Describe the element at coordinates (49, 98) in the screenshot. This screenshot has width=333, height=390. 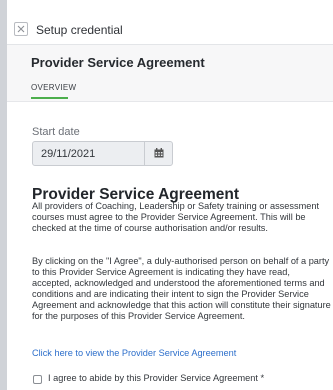
I see `tab-active-indicator` at that location.